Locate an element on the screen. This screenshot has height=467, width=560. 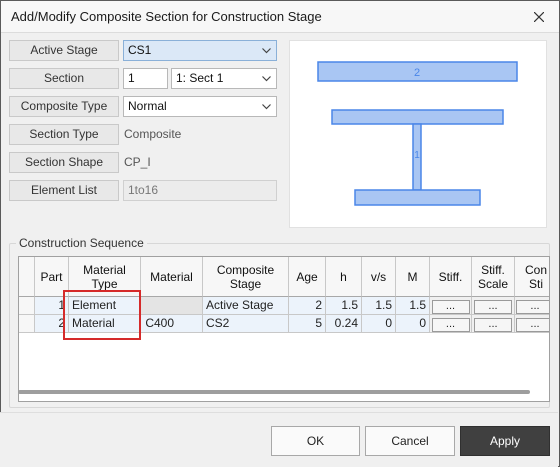
section-type-label: Section Type is located at coordinates (64, 134).